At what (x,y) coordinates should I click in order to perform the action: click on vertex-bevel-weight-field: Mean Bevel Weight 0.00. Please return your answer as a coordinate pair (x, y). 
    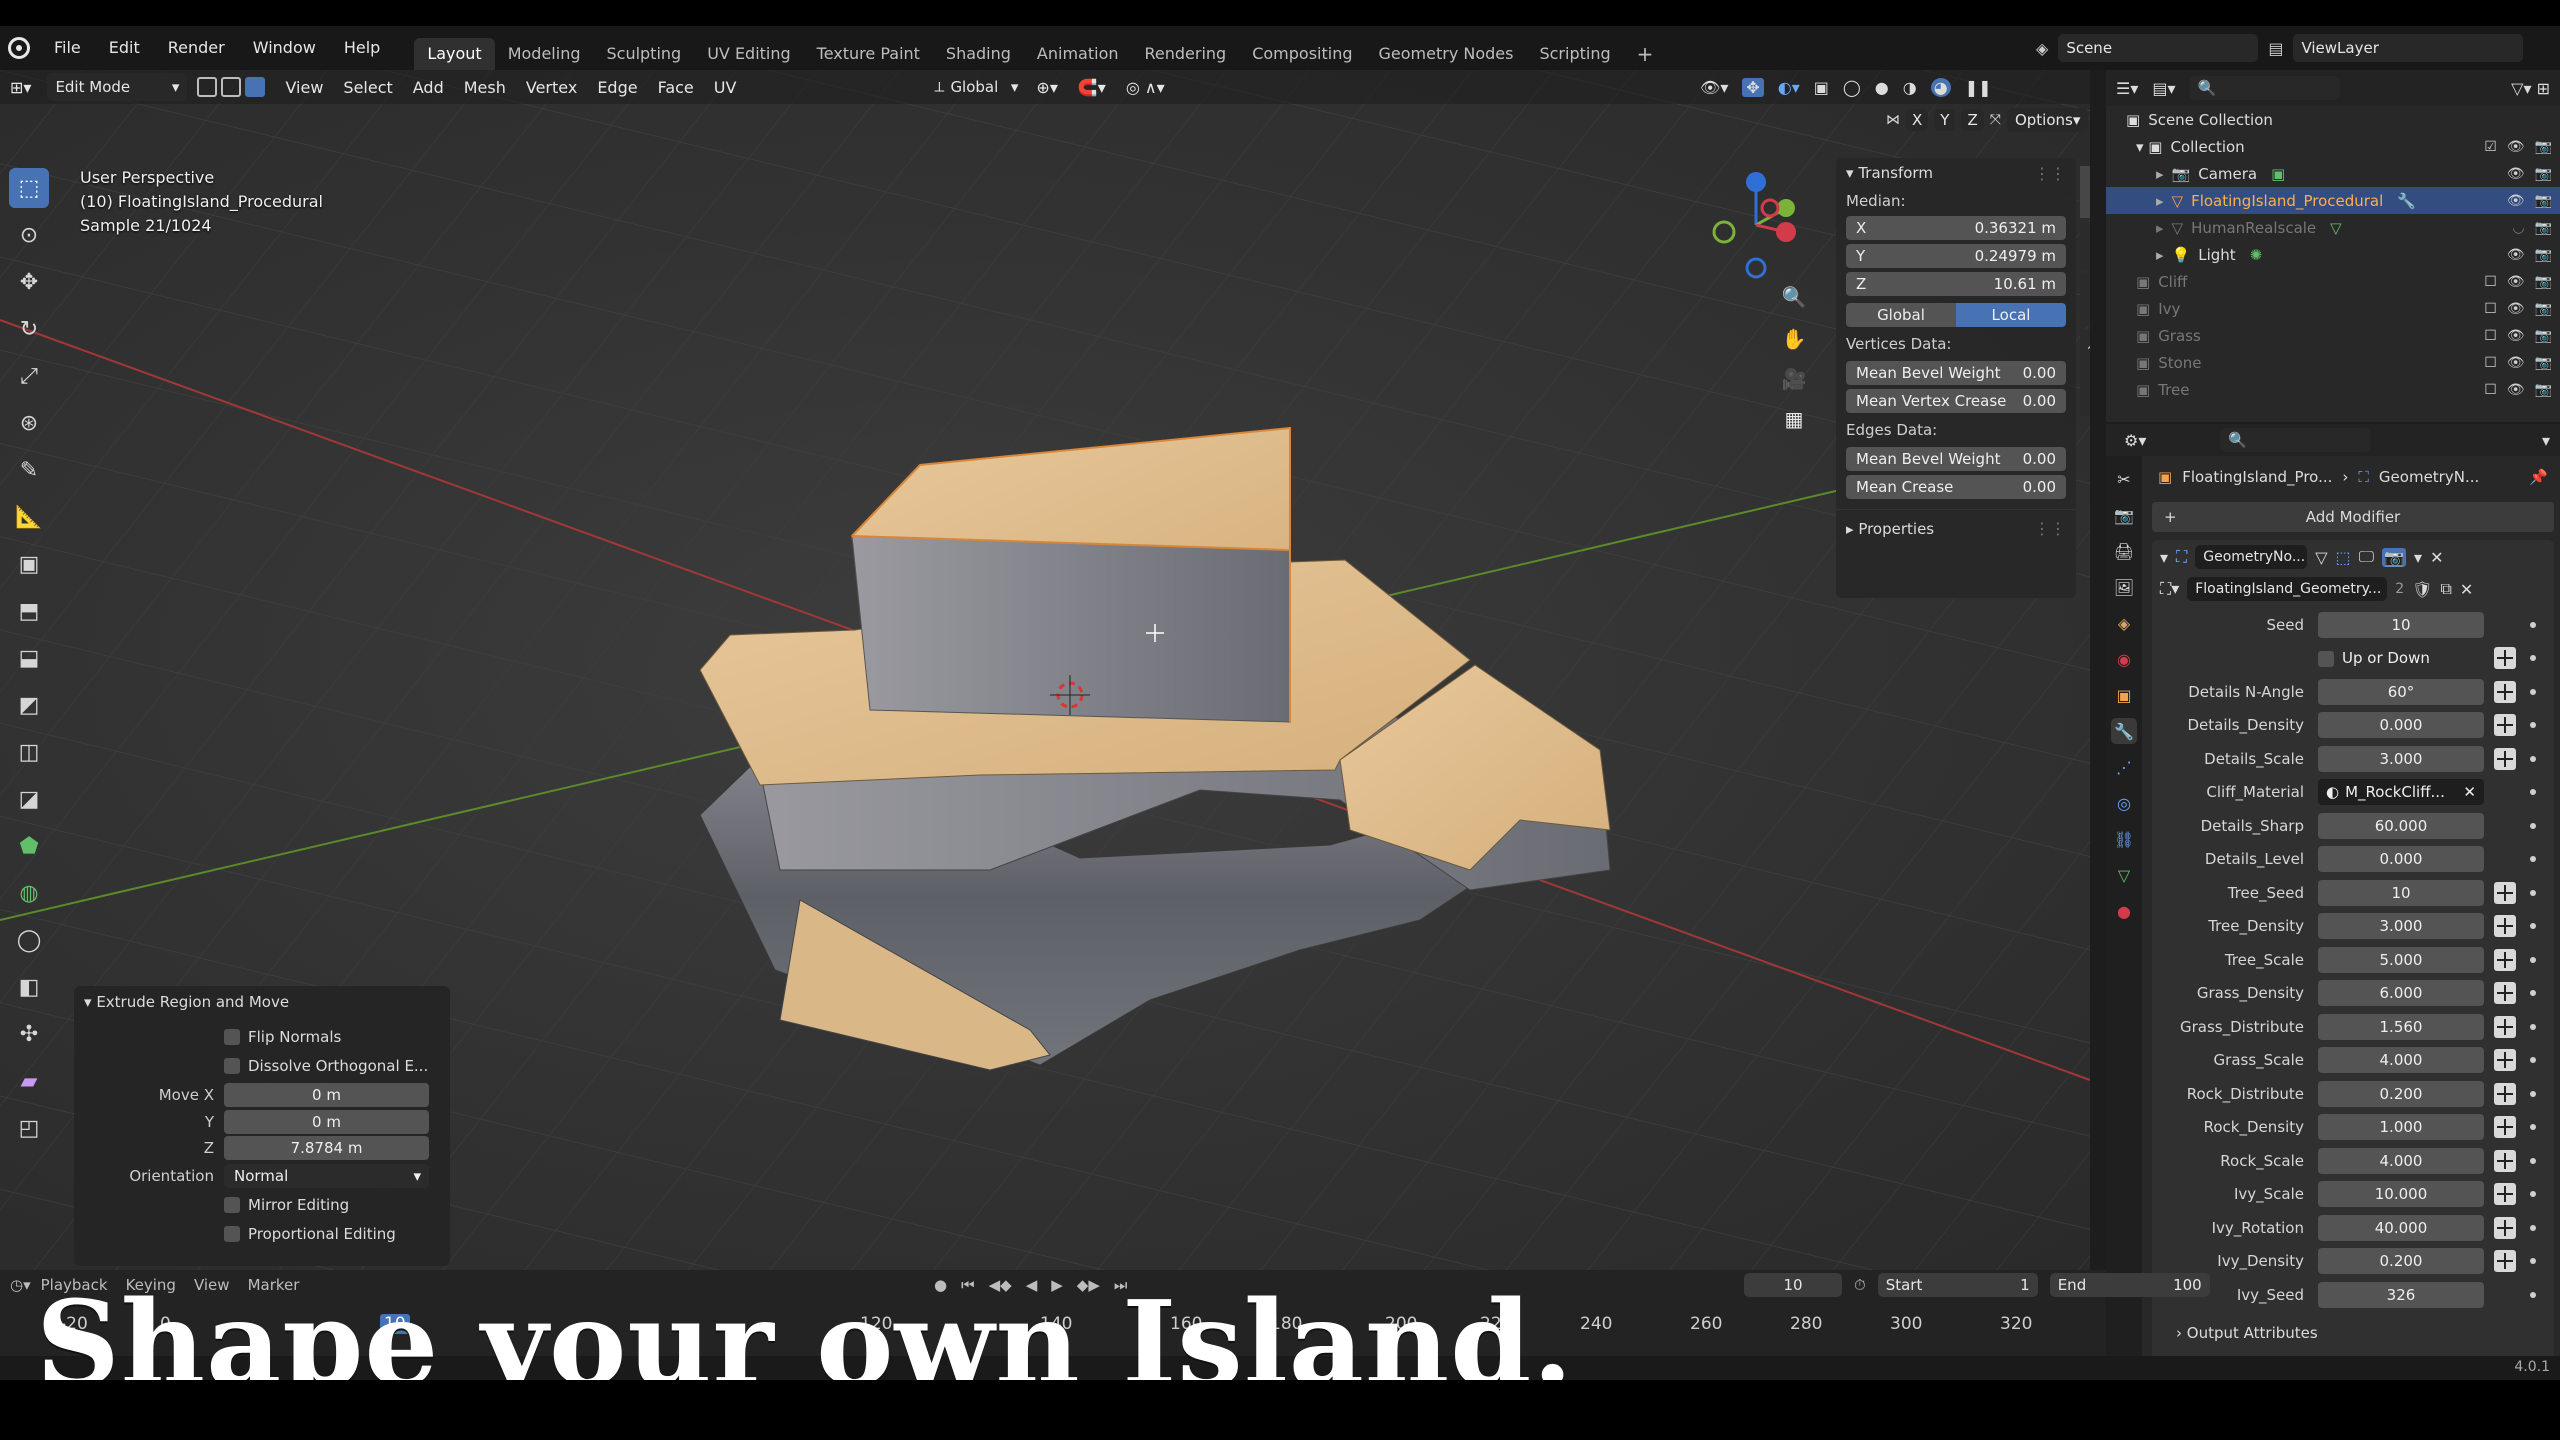
    Looking at the image, I should click on (1956, 373).